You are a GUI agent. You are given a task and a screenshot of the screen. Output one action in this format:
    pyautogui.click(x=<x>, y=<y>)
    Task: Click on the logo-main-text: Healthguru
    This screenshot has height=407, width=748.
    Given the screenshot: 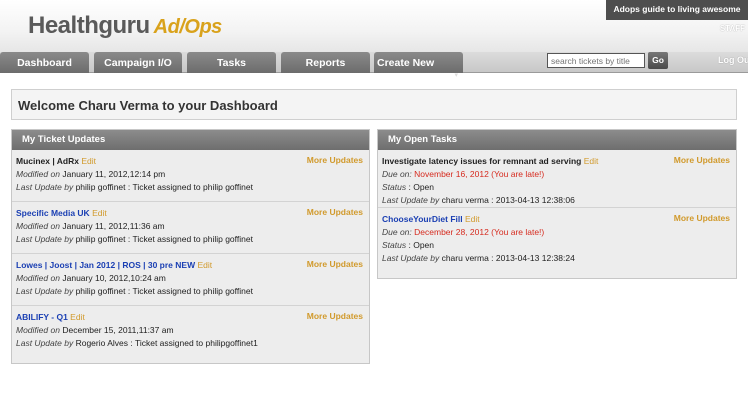 What is the action you would take?
    pyautogui.click(x=89, y=25)
    